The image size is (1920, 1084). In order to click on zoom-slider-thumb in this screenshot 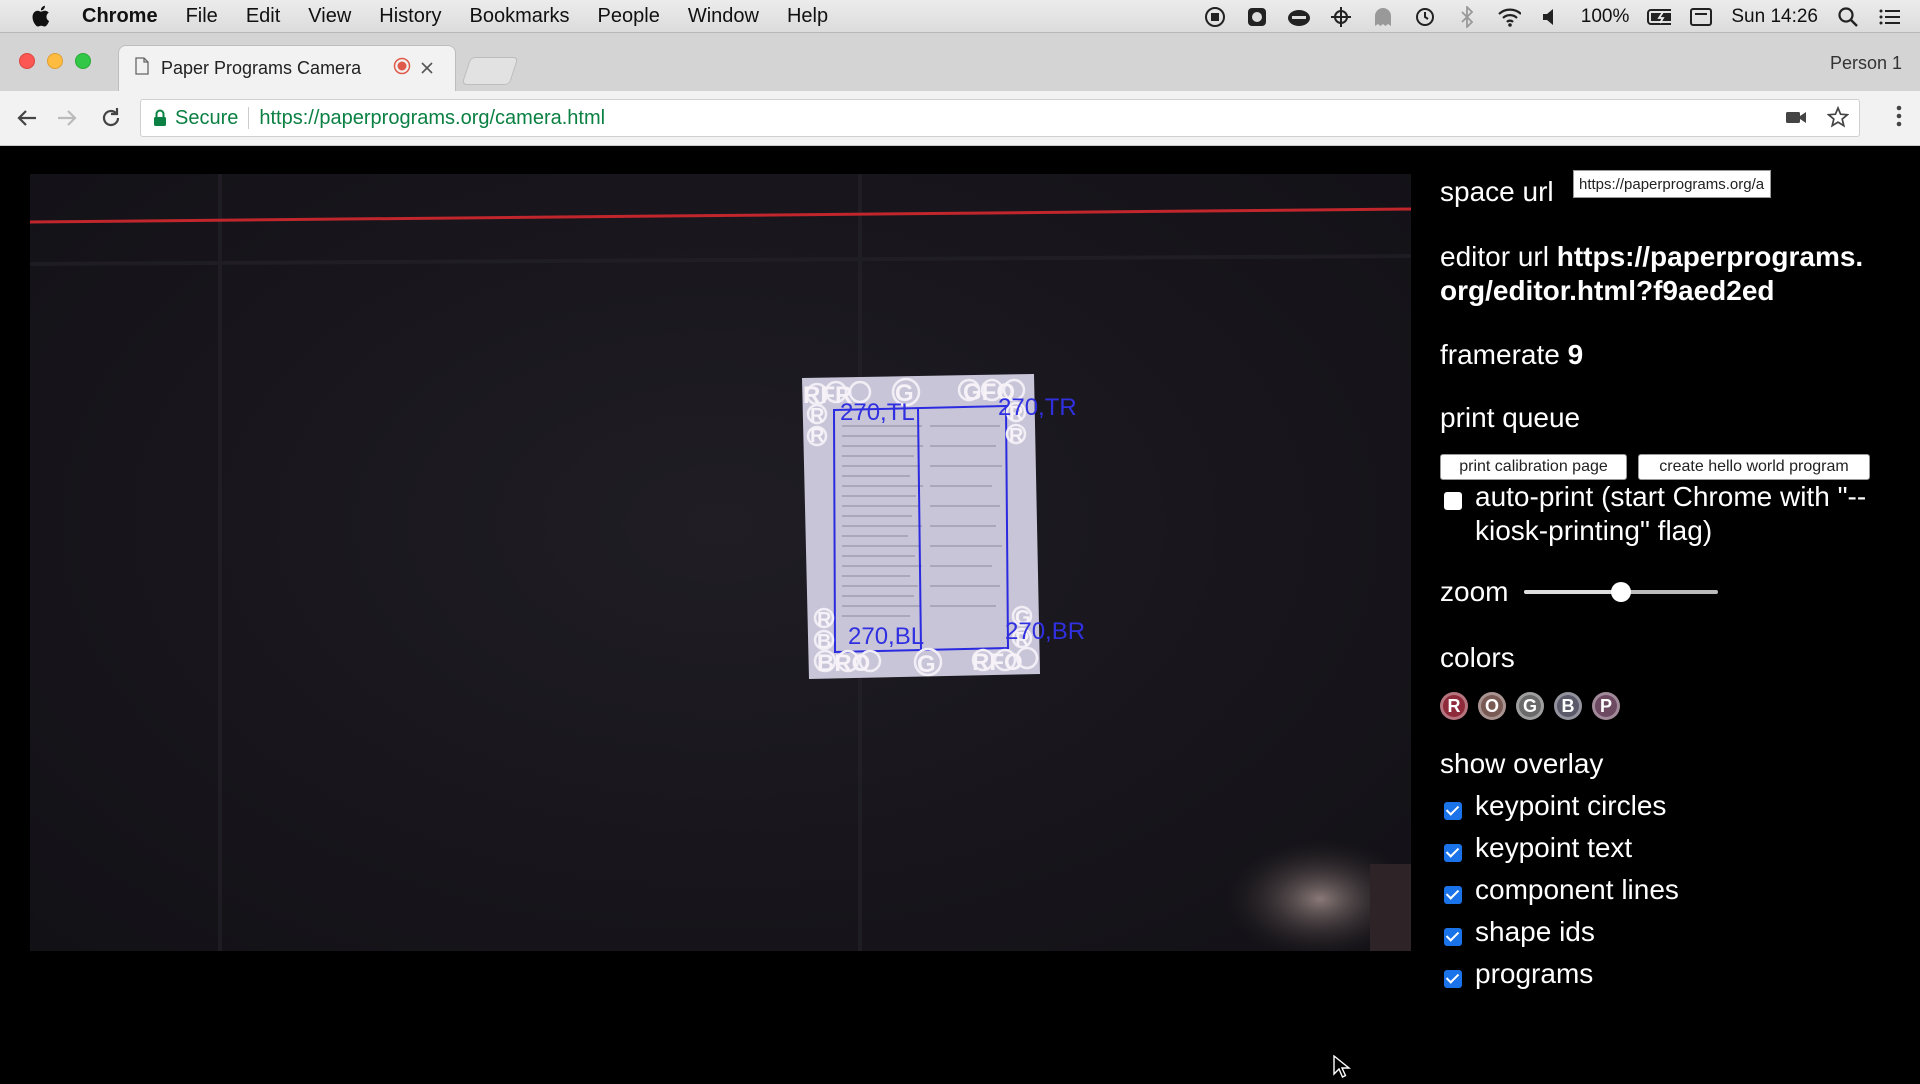, I will do `click(1621, 592)`.